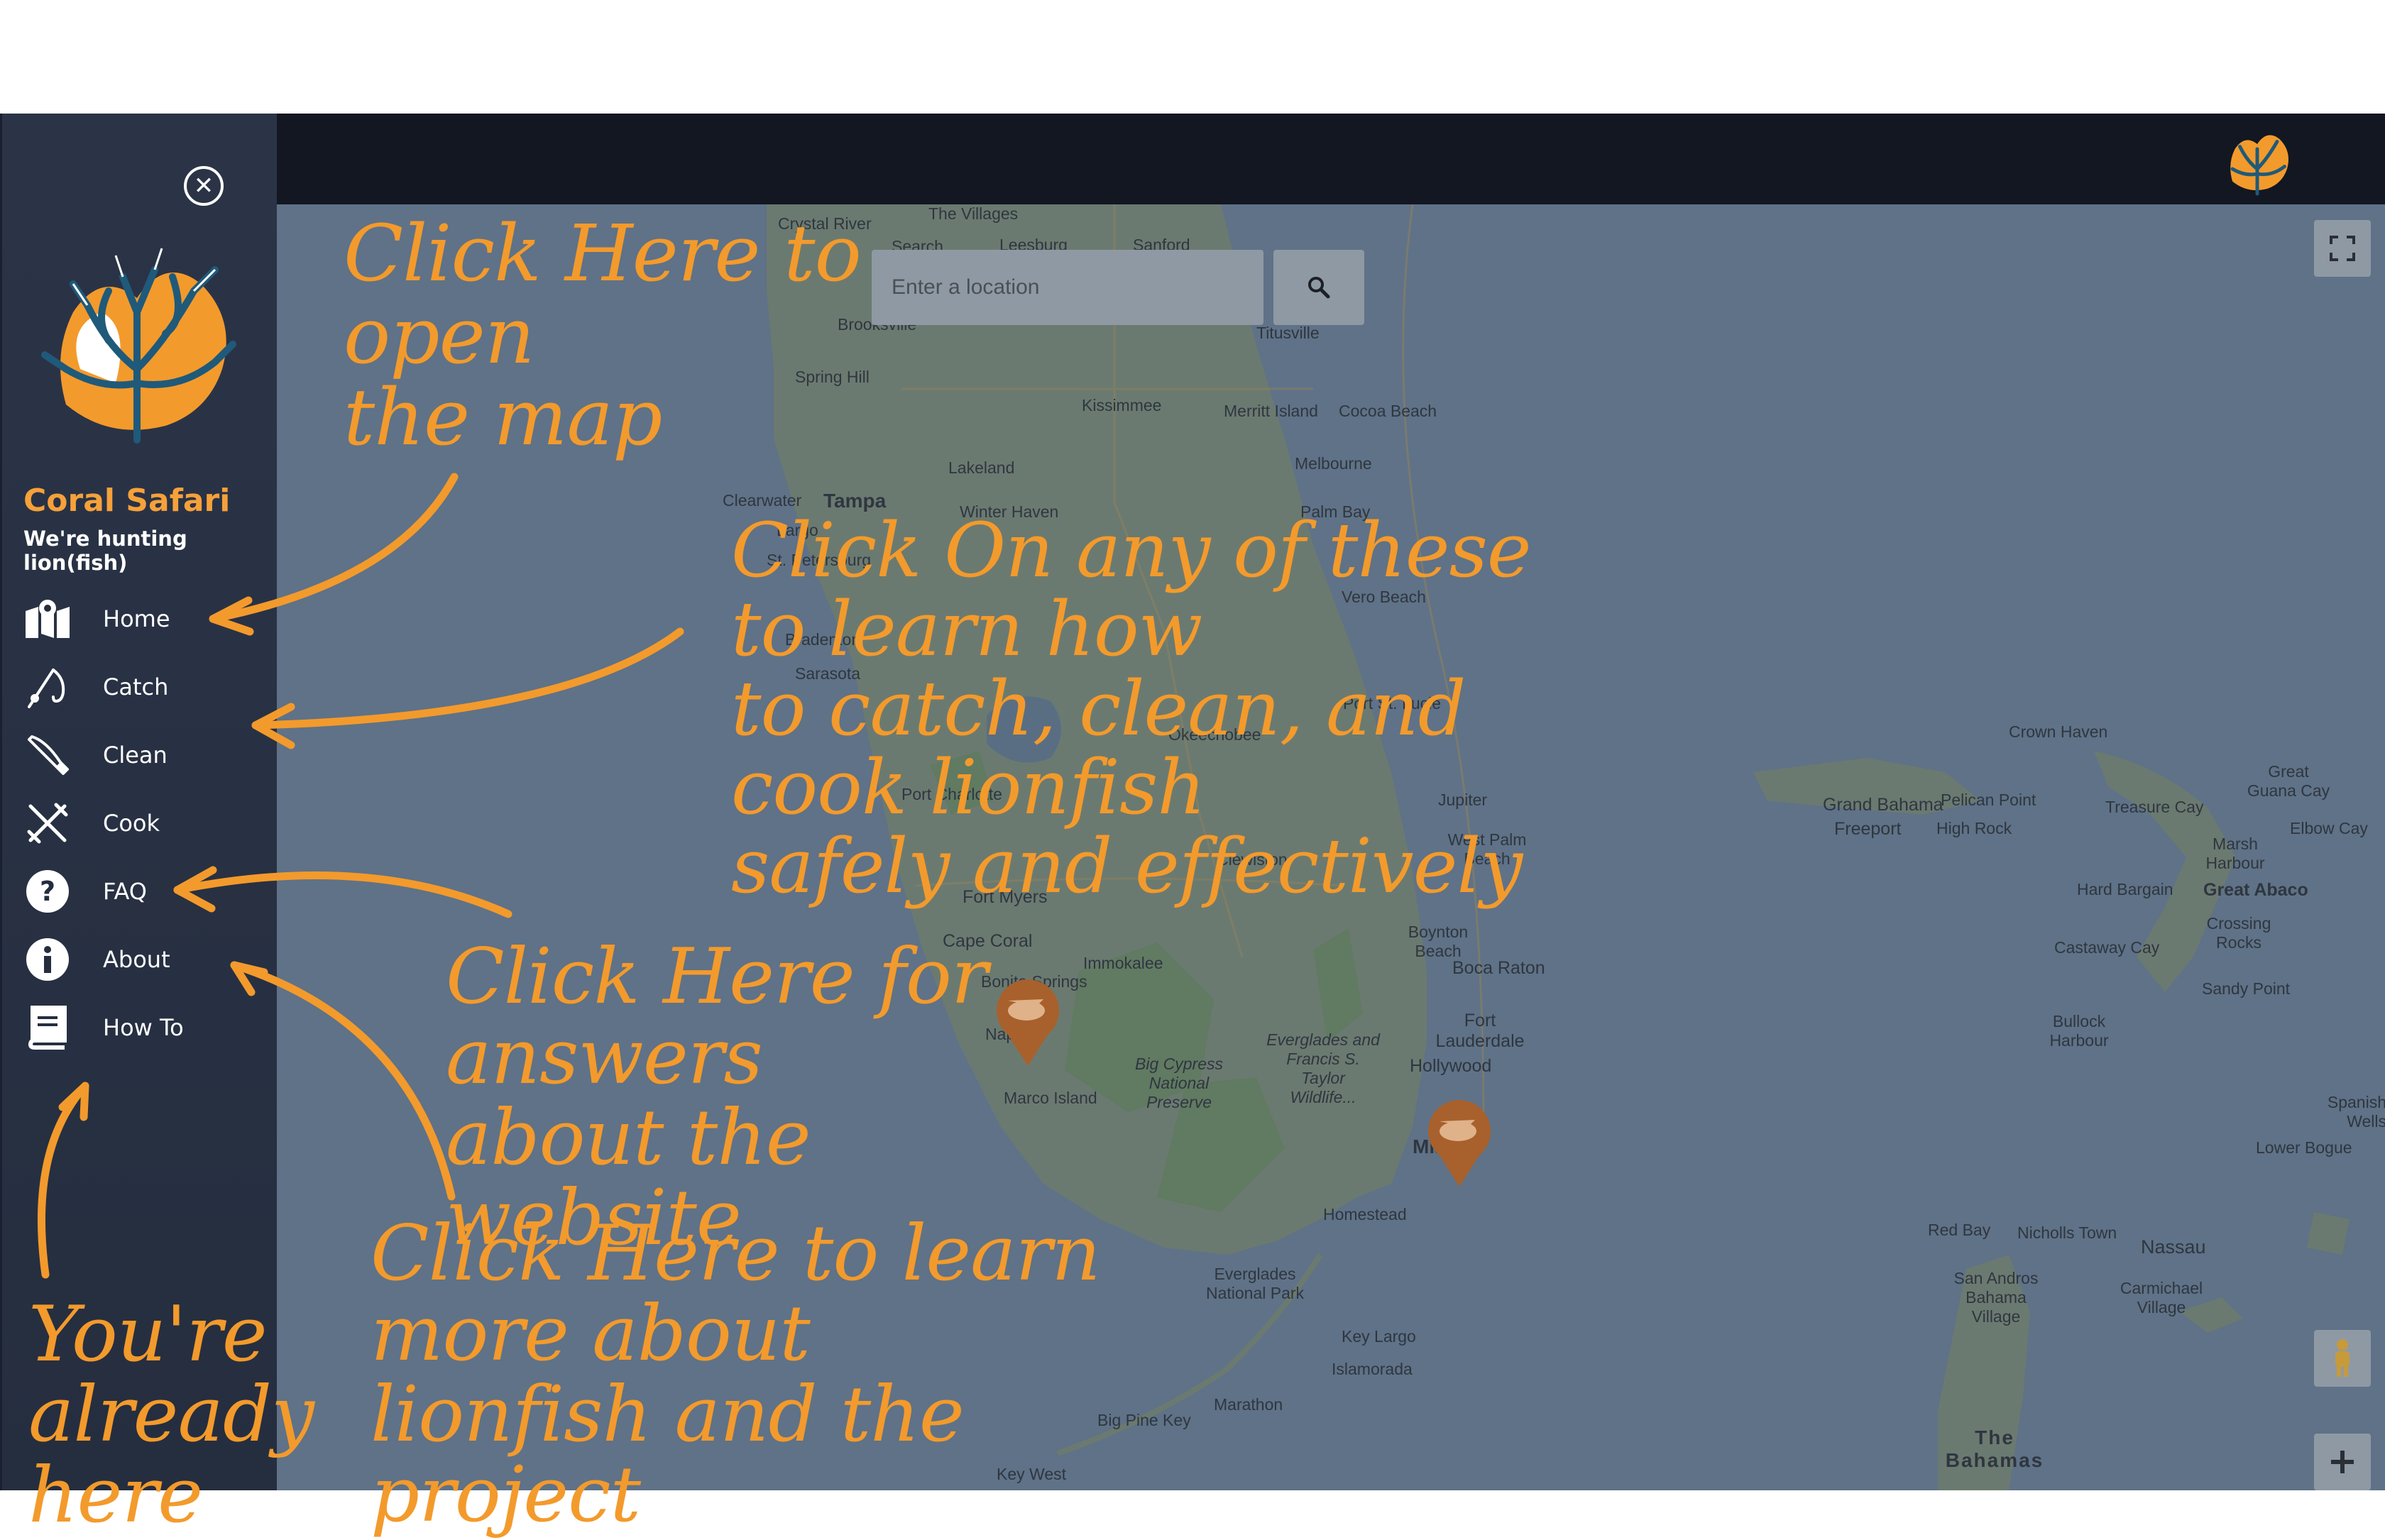 Image resolution: width=2385 pixels, height=1540 pixels. I want to click on map-place-label: Castaway Cay, so click(2107, 948).